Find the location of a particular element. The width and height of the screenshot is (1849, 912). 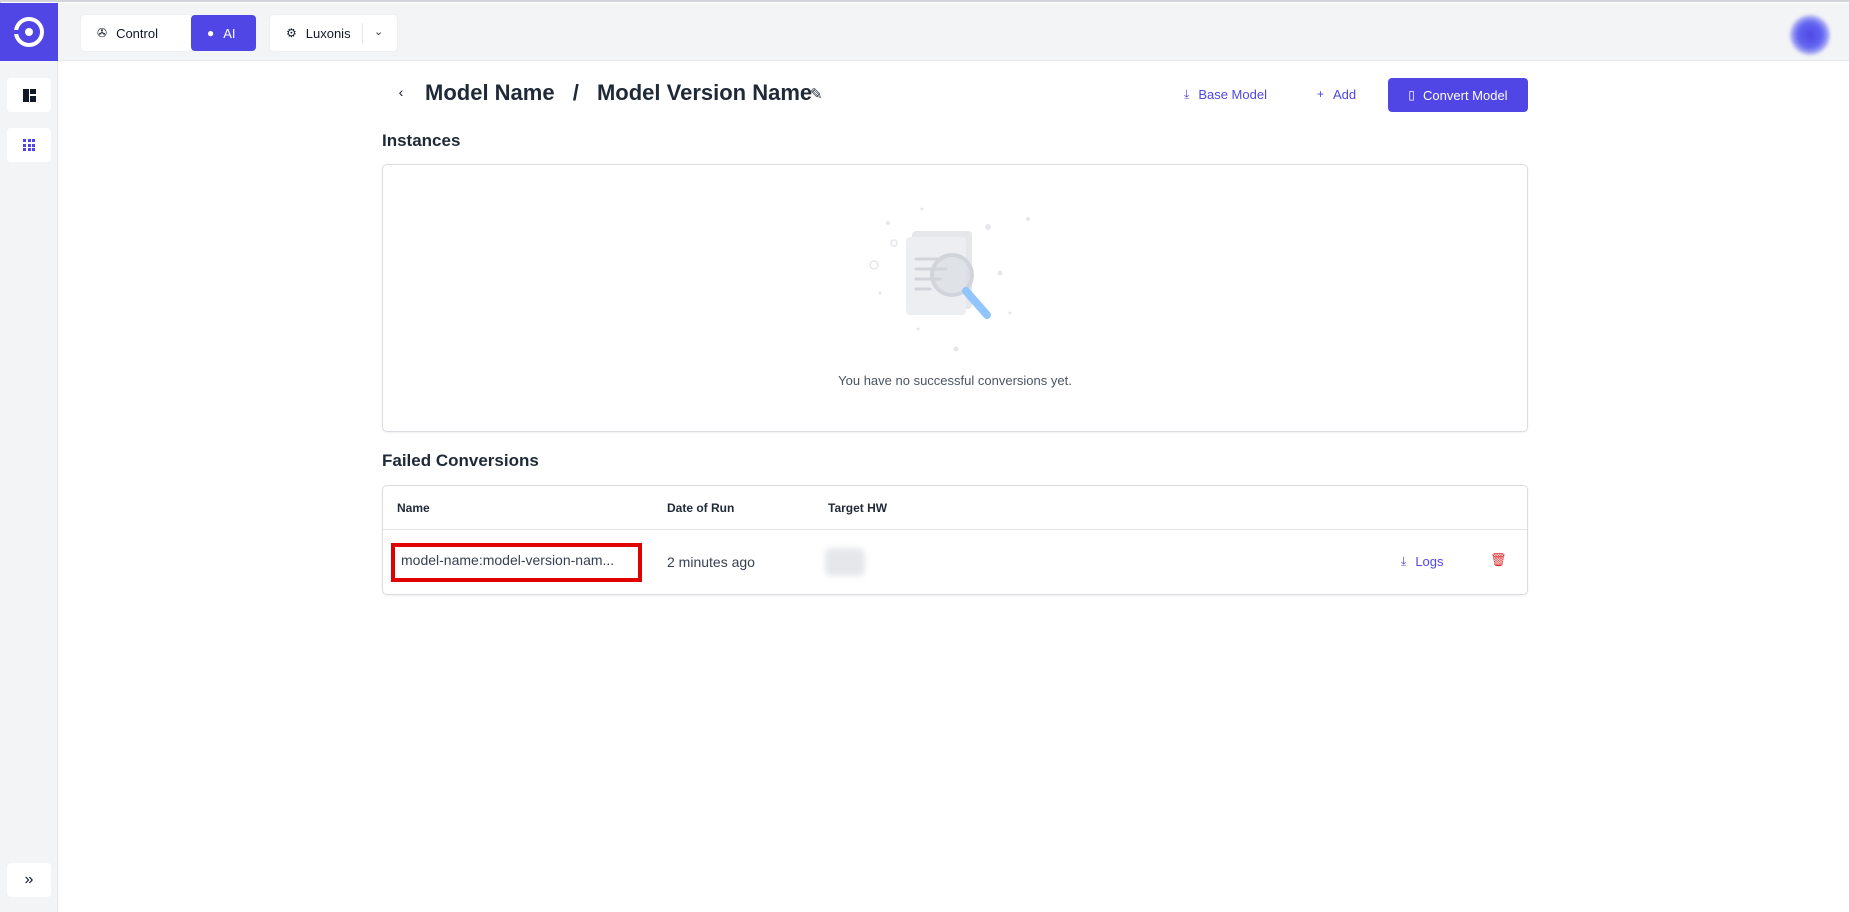

base-model-button: ⤓ Base Model is located at coordinates (1225, 94).